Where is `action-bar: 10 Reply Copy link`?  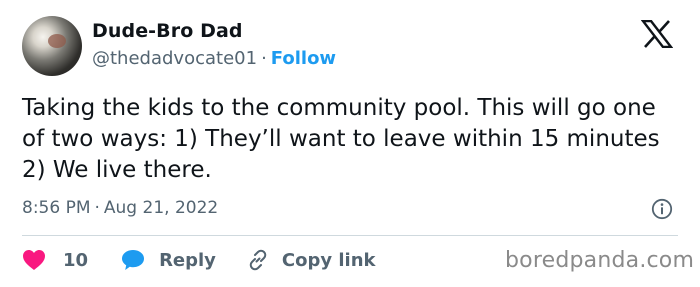 action-bar: 10 Reply Copy link is located at coordinates (199, 260).